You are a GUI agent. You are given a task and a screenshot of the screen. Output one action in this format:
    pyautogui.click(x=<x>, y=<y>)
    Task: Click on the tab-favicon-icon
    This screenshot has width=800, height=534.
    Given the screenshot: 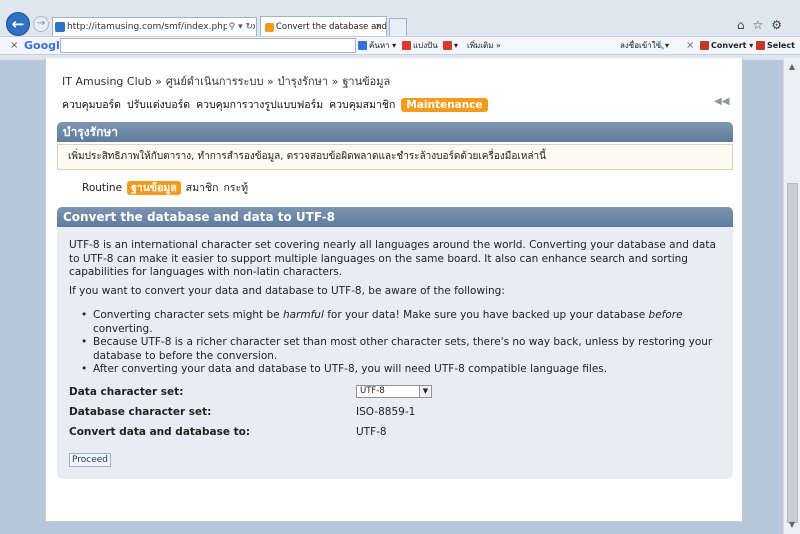 What is the action you would take?
    pyautogui.click(x=269, y=27)
    